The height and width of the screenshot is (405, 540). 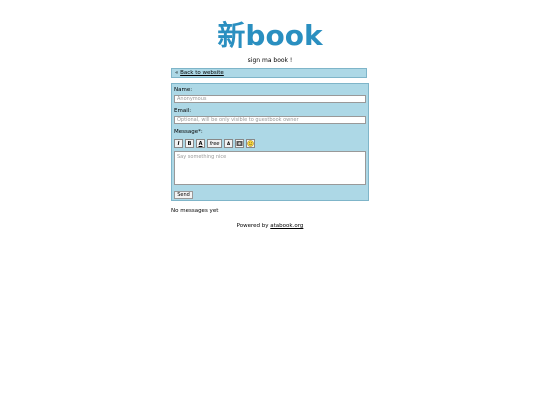 What do you see at coordinates (200, 143) in the screenshot?
I see `underline-button: A` at bounding box center [200, 143].